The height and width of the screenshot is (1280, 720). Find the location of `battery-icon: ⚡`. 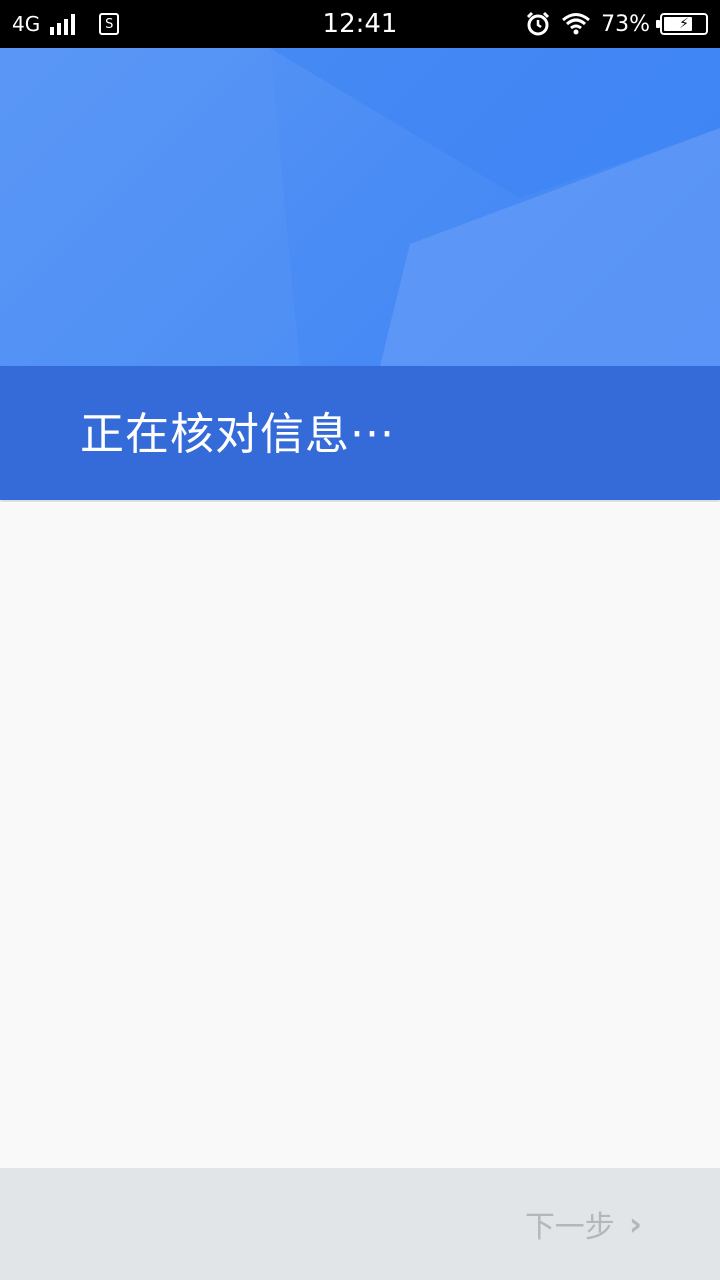

battery-icon: ⚡ is located at coordinates (682, 24).